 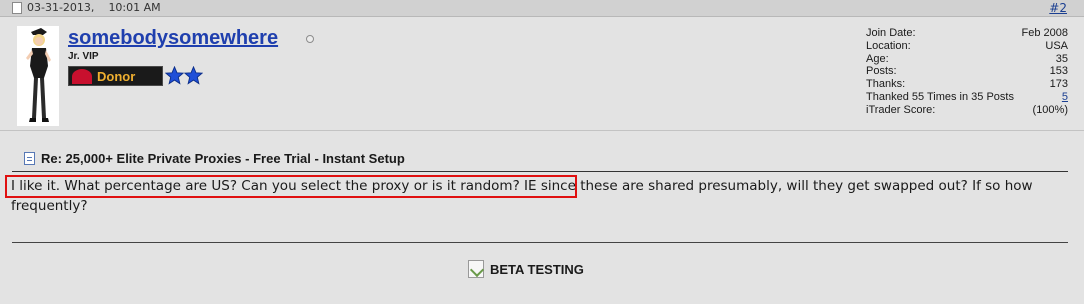 I want to click on stat-thanks: Thanks: 173, so click(x=967, y=84).